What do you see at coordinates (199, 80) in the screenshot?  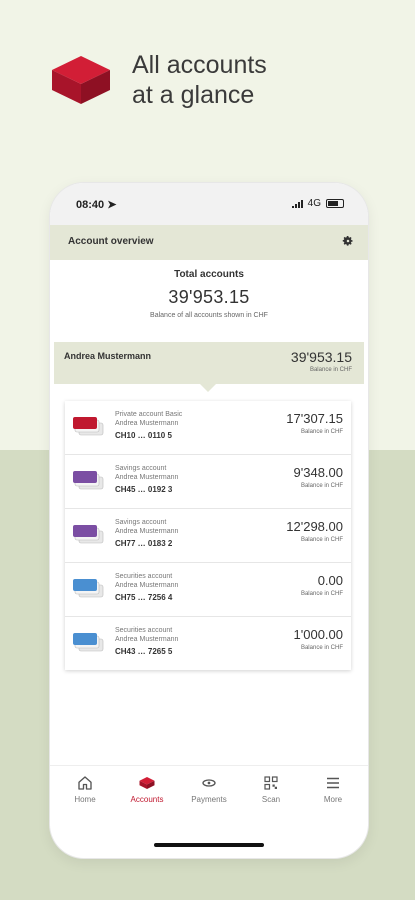 I see `promo-title: All accounts at a glance` at bounding box center [199, 80].